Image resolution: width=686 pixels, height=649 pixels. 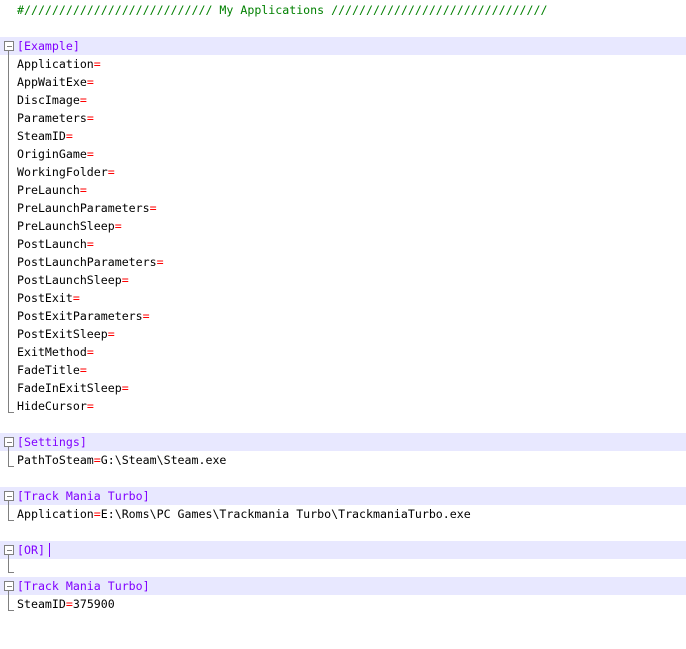 I want to click on code-line: WorkingFolder=, so click(x=343, y=172).